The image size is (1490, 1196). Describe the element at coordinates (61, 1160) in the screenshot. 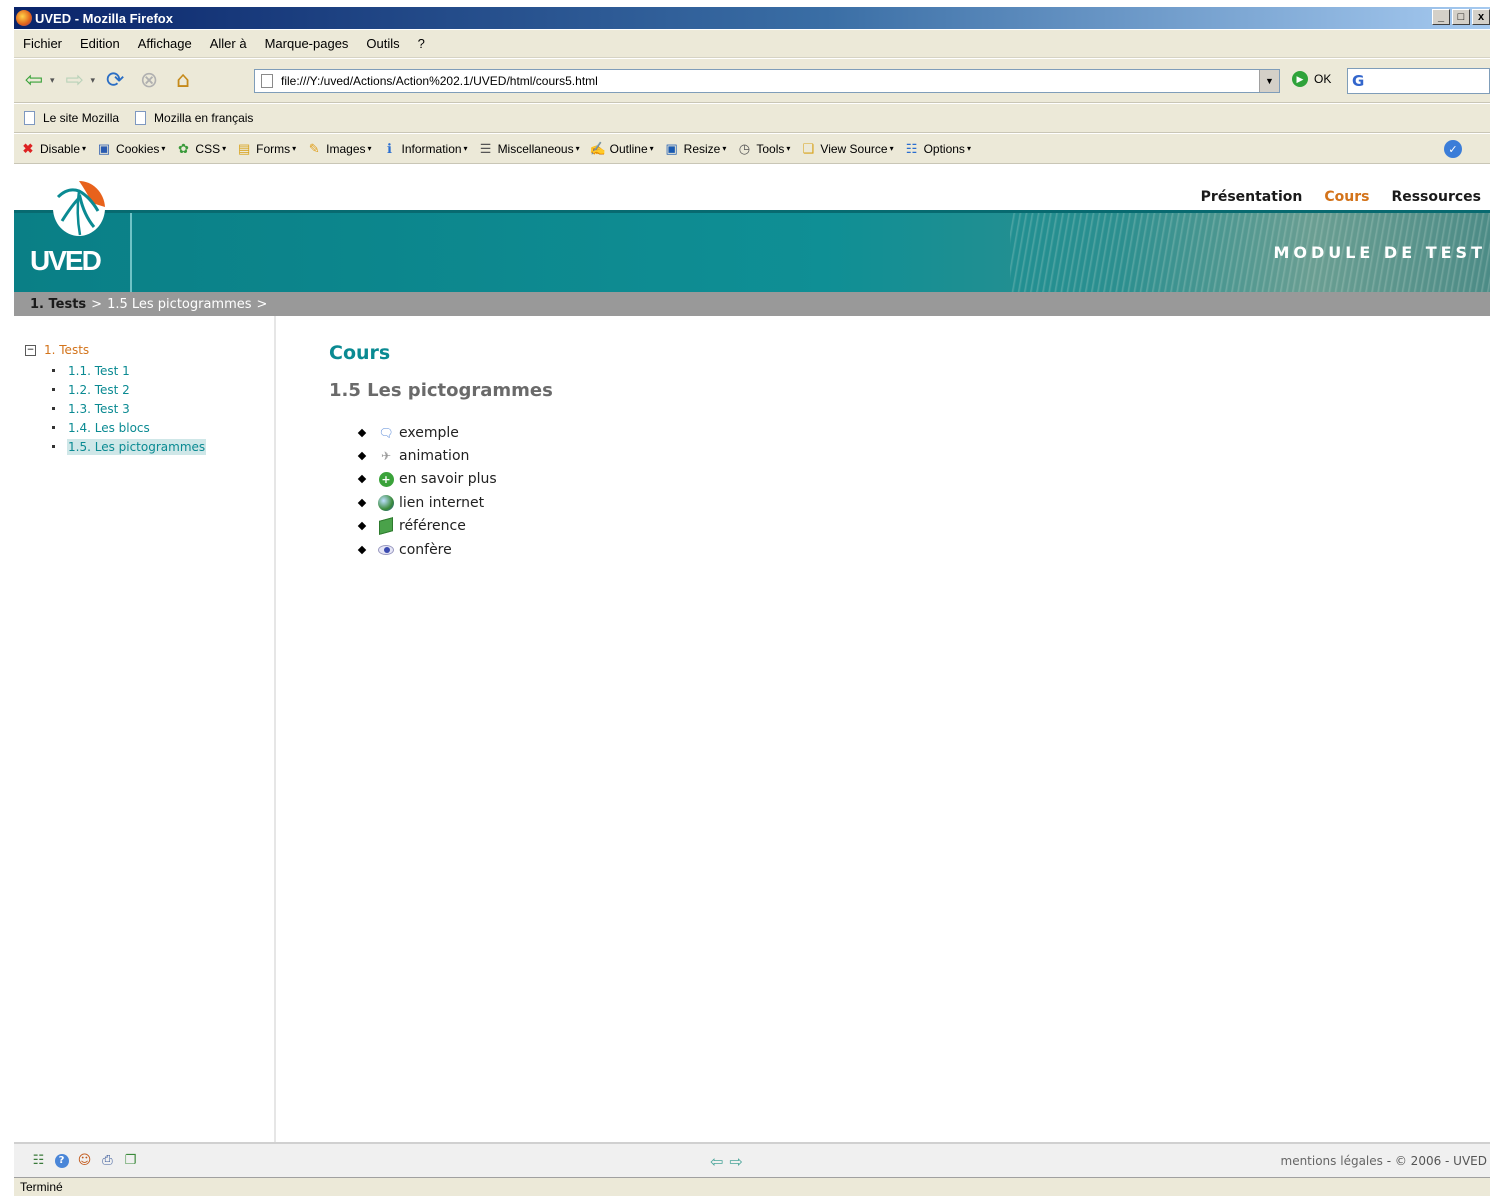

I see `help-icon: ?` at that location.